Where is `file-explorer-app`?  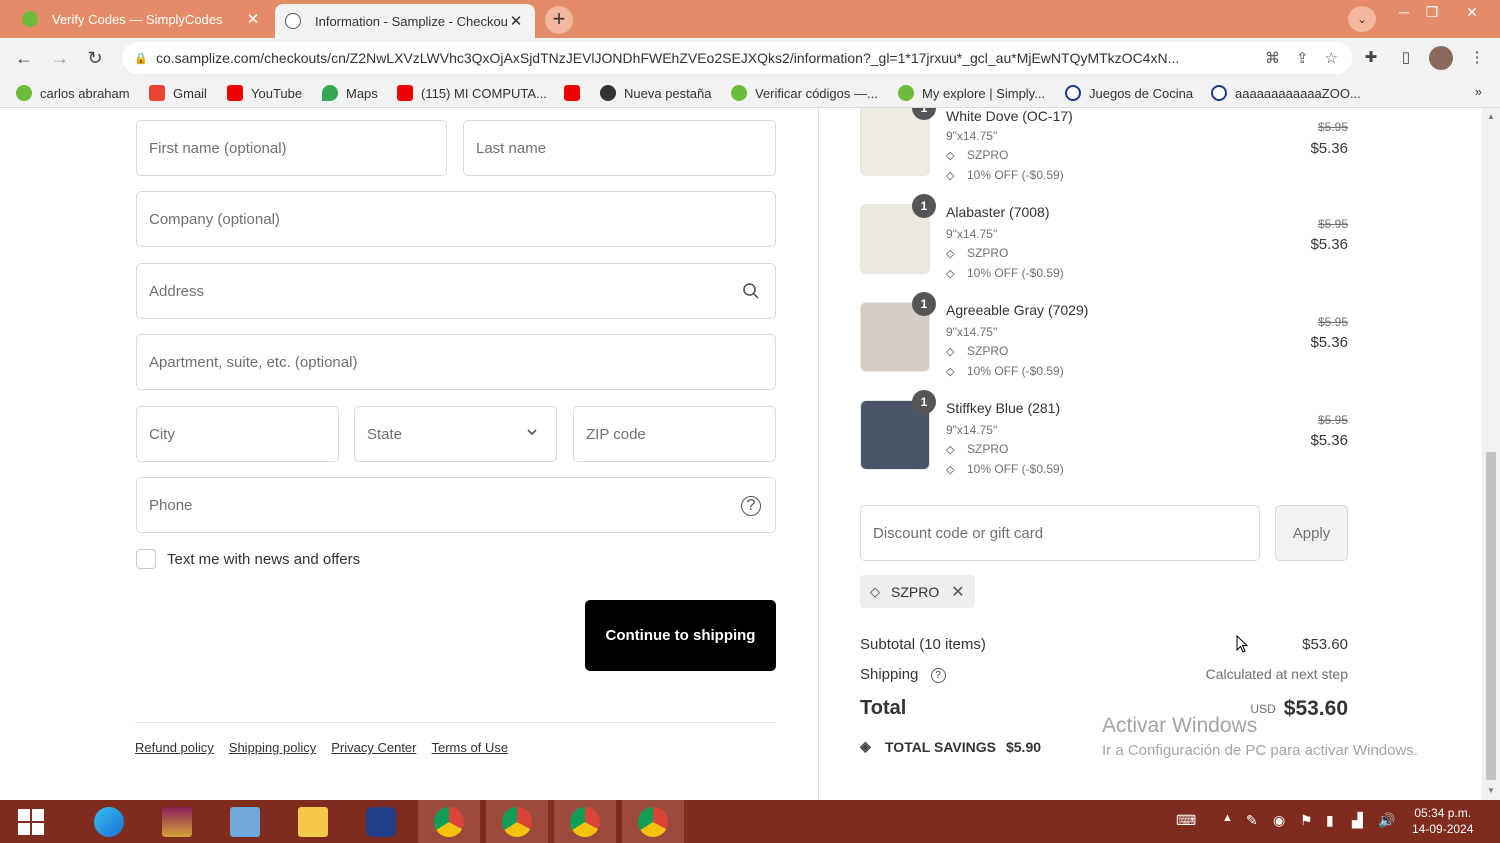 file-explorer-app is located at coordinates (313, 821).